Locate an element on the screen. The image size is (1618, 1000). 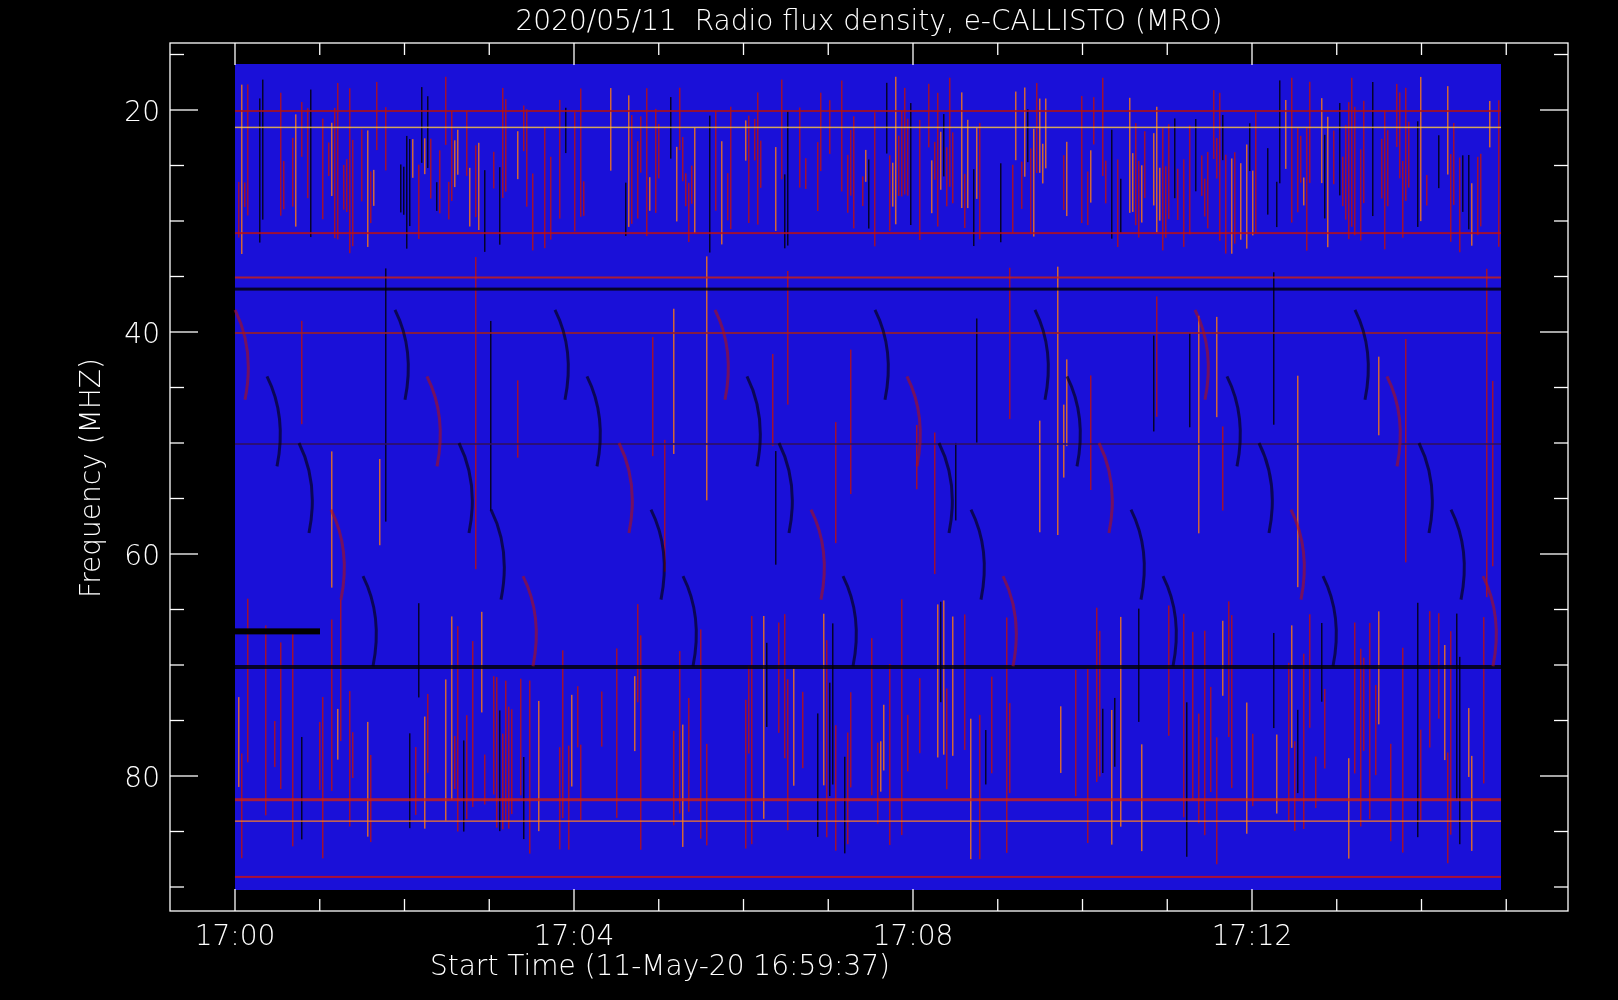
tick-label: 17:08 is located at coordinates (913, 935).